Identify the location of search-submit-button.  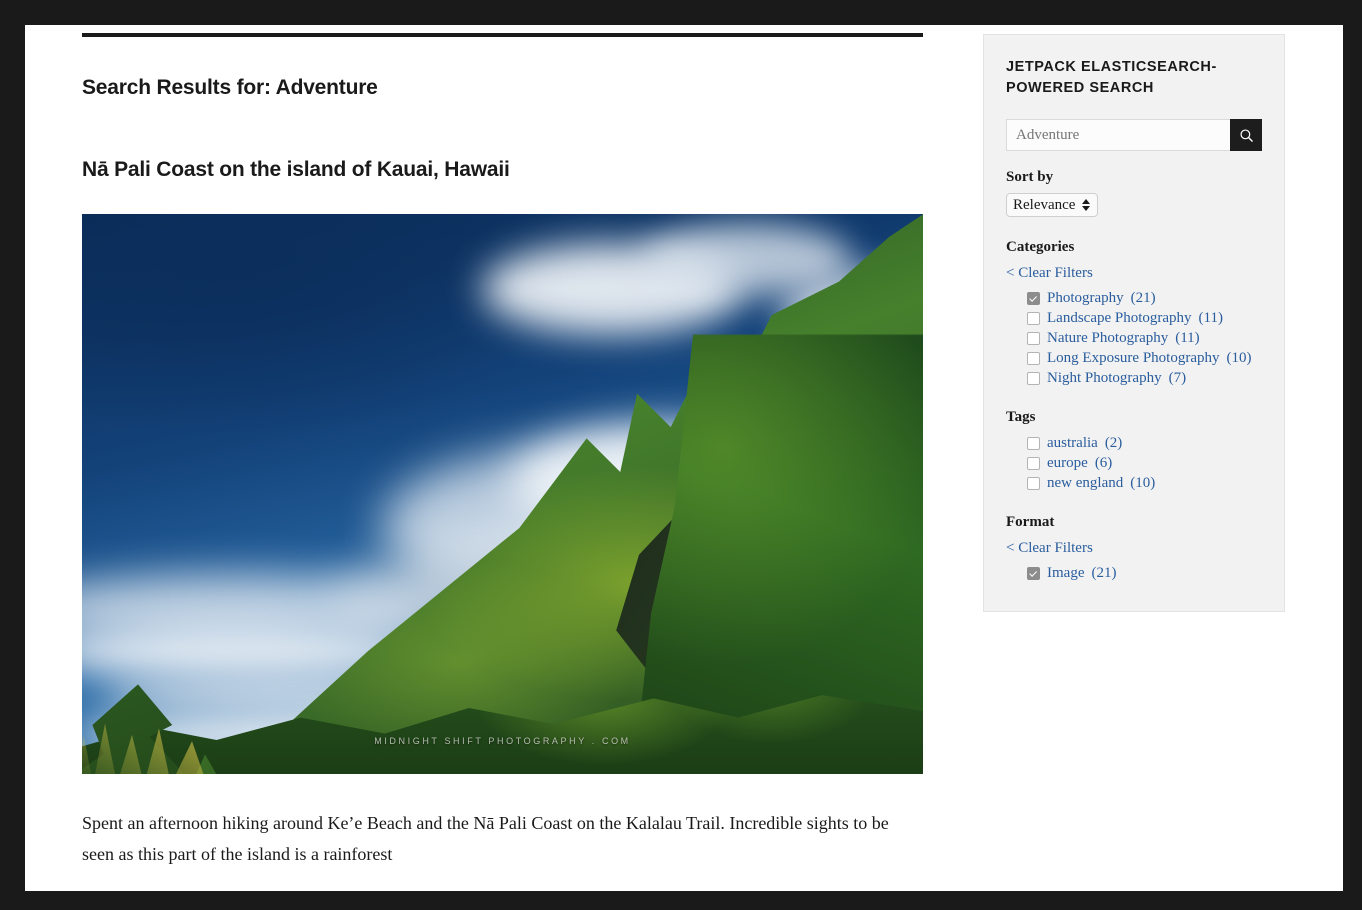
(1246, 135).